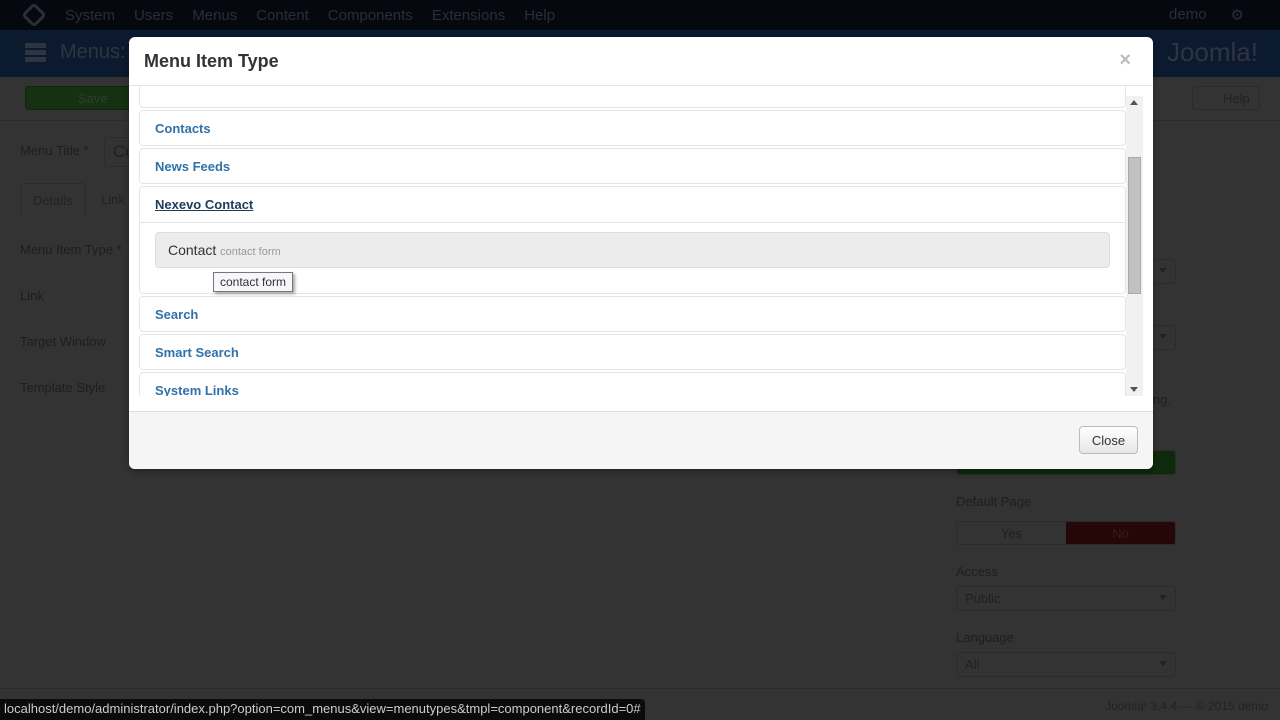  What do you see at coordinates (253, 282) in the screenshot?
I see `tooltip: contact form` at bounding box center [253, 282].